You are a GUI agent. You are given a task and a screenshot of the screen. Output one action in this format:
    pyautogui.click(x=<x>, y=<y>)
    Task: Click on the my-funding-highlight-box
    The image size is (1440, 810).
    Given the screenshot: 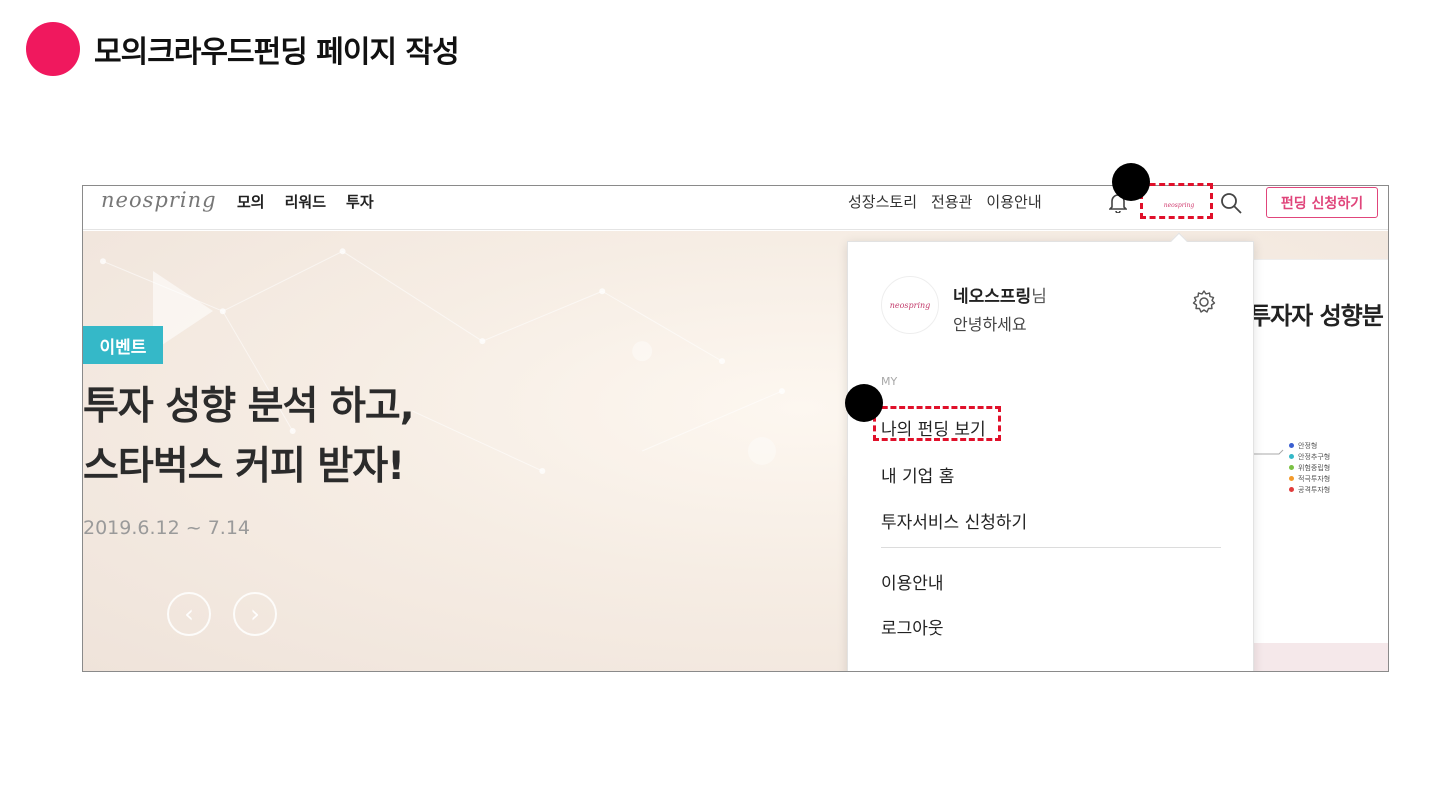 What is the action you would take?
    pyautogui.click(x=937, y=423)
    